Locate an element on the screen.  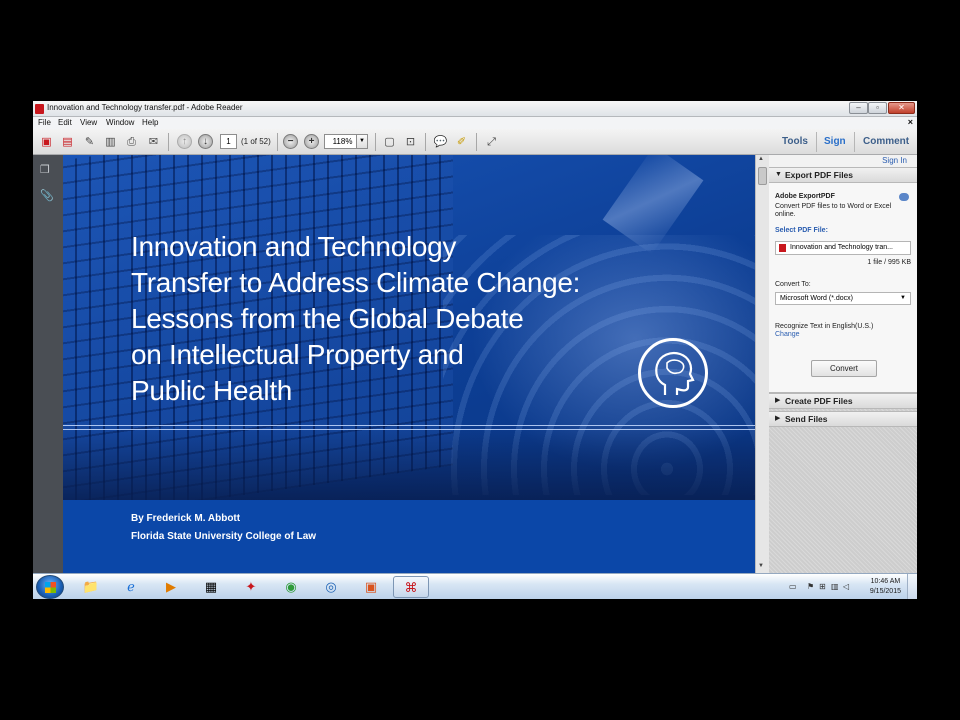
windows-logo-icon is located at coordinates (50, 587).